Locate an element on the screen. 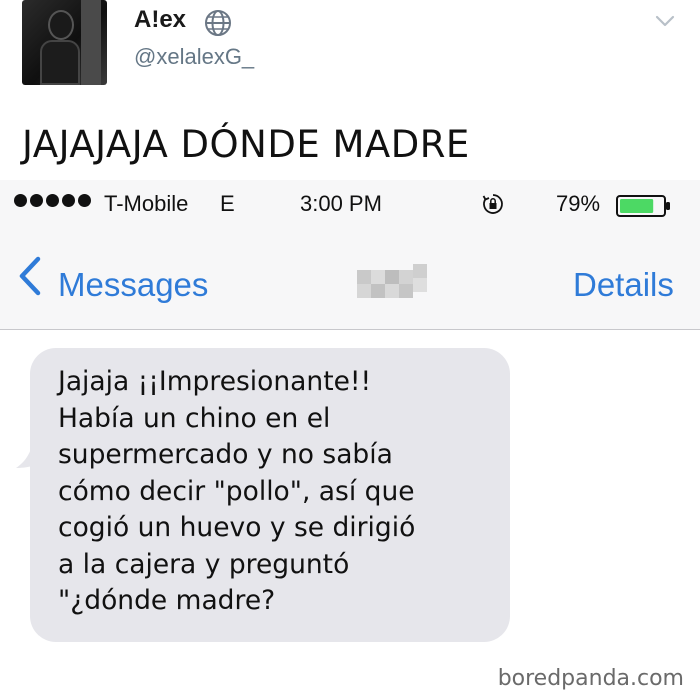 Image resolution: width=700 pixels, height=700 pixels. status-bar: T-Mobile E 3:00 PM 79% is located at coordinates (350, 204).